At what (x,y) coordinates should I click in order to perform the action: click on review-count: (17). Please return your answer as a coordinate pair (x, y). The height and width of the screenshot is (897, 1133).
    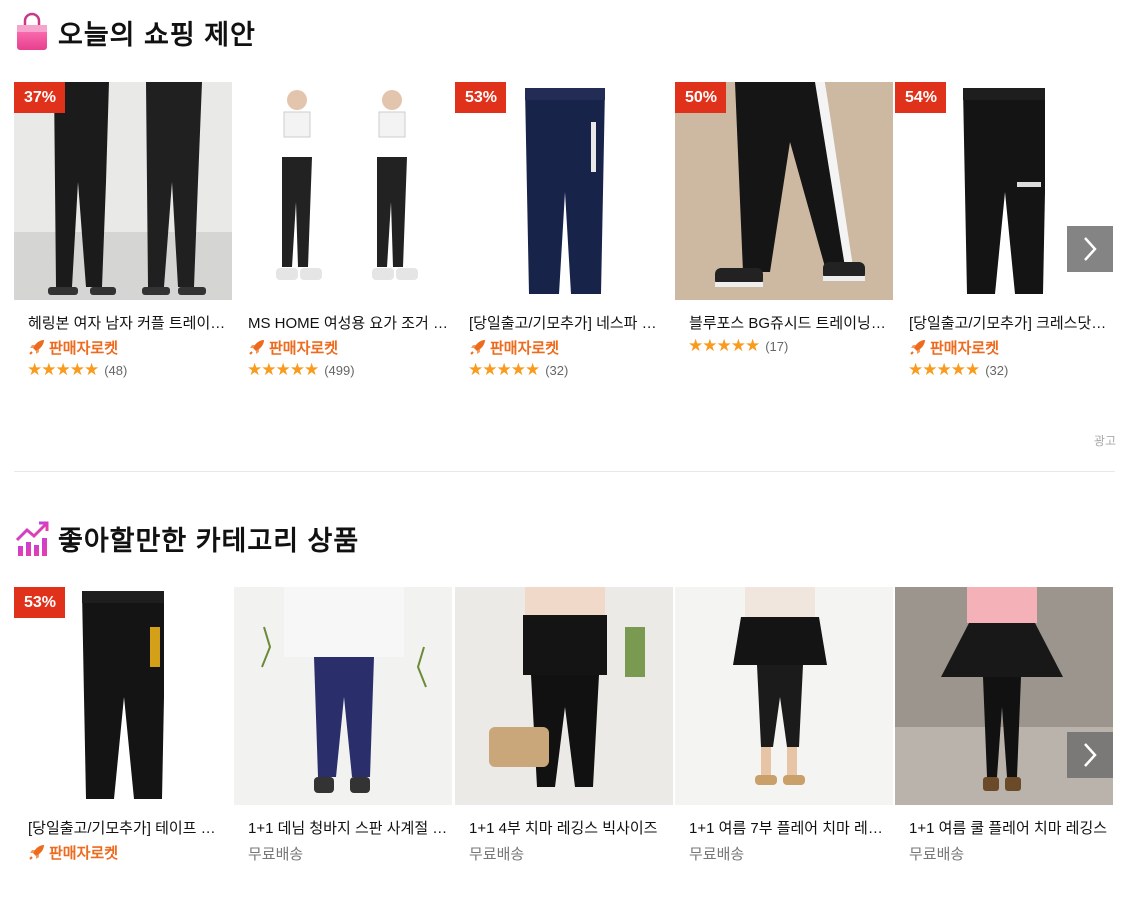
    Looking at the image, I should click on (777, 346).